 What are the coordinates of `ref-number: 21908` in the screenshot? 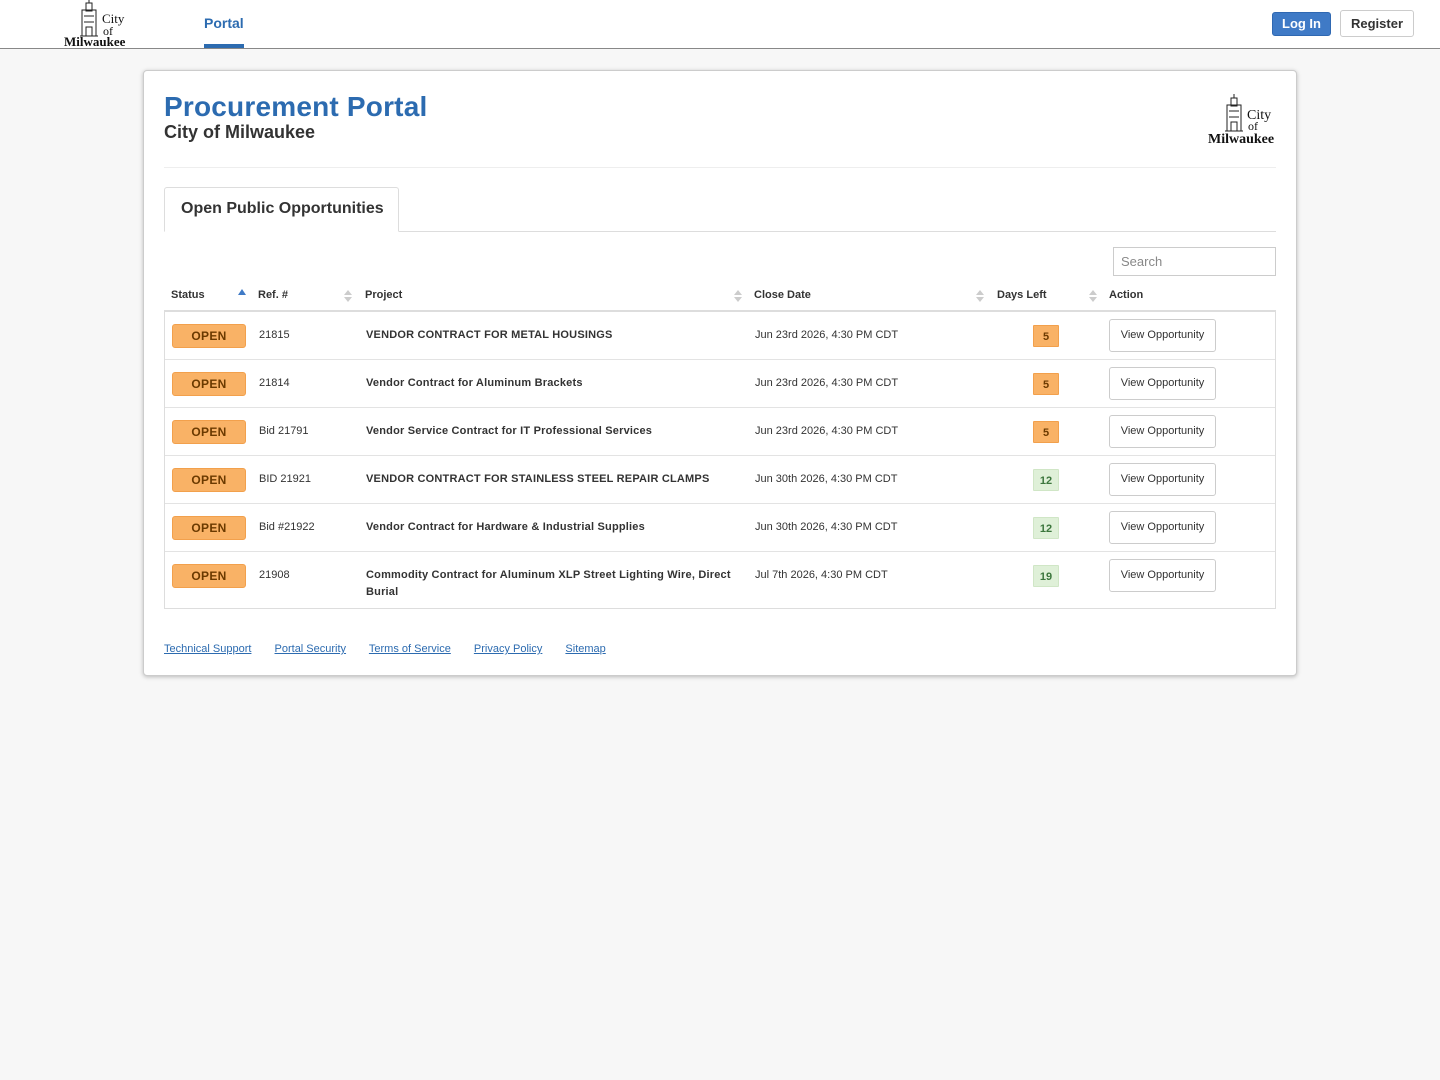 It's located at (274, 575).